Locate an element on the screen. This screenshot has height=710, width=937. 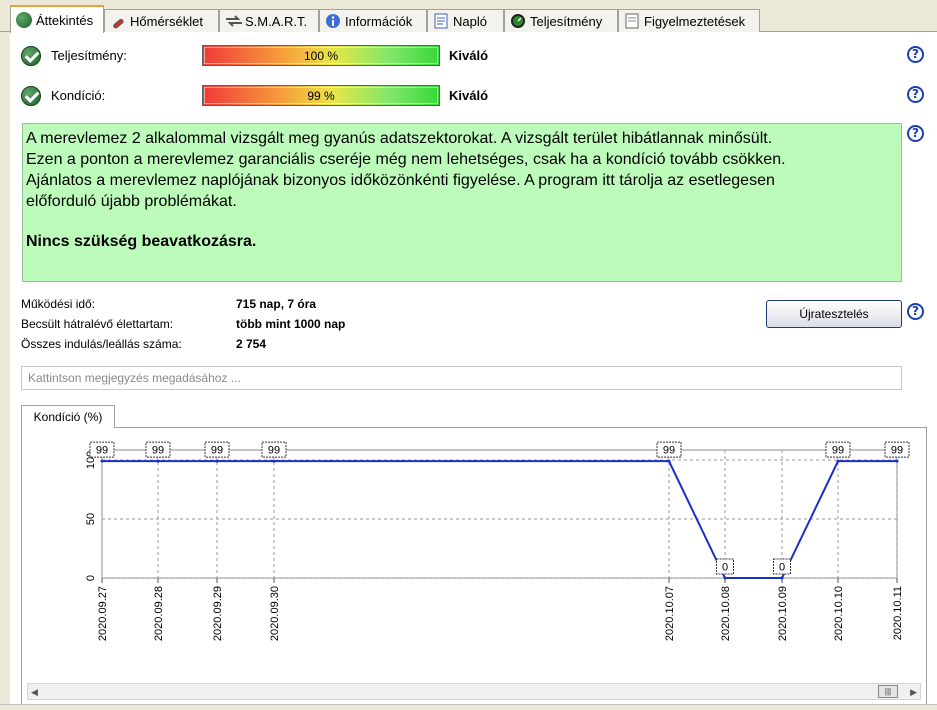
tab-label: S.M.A.R.T. is located at coordinates (276, 21).